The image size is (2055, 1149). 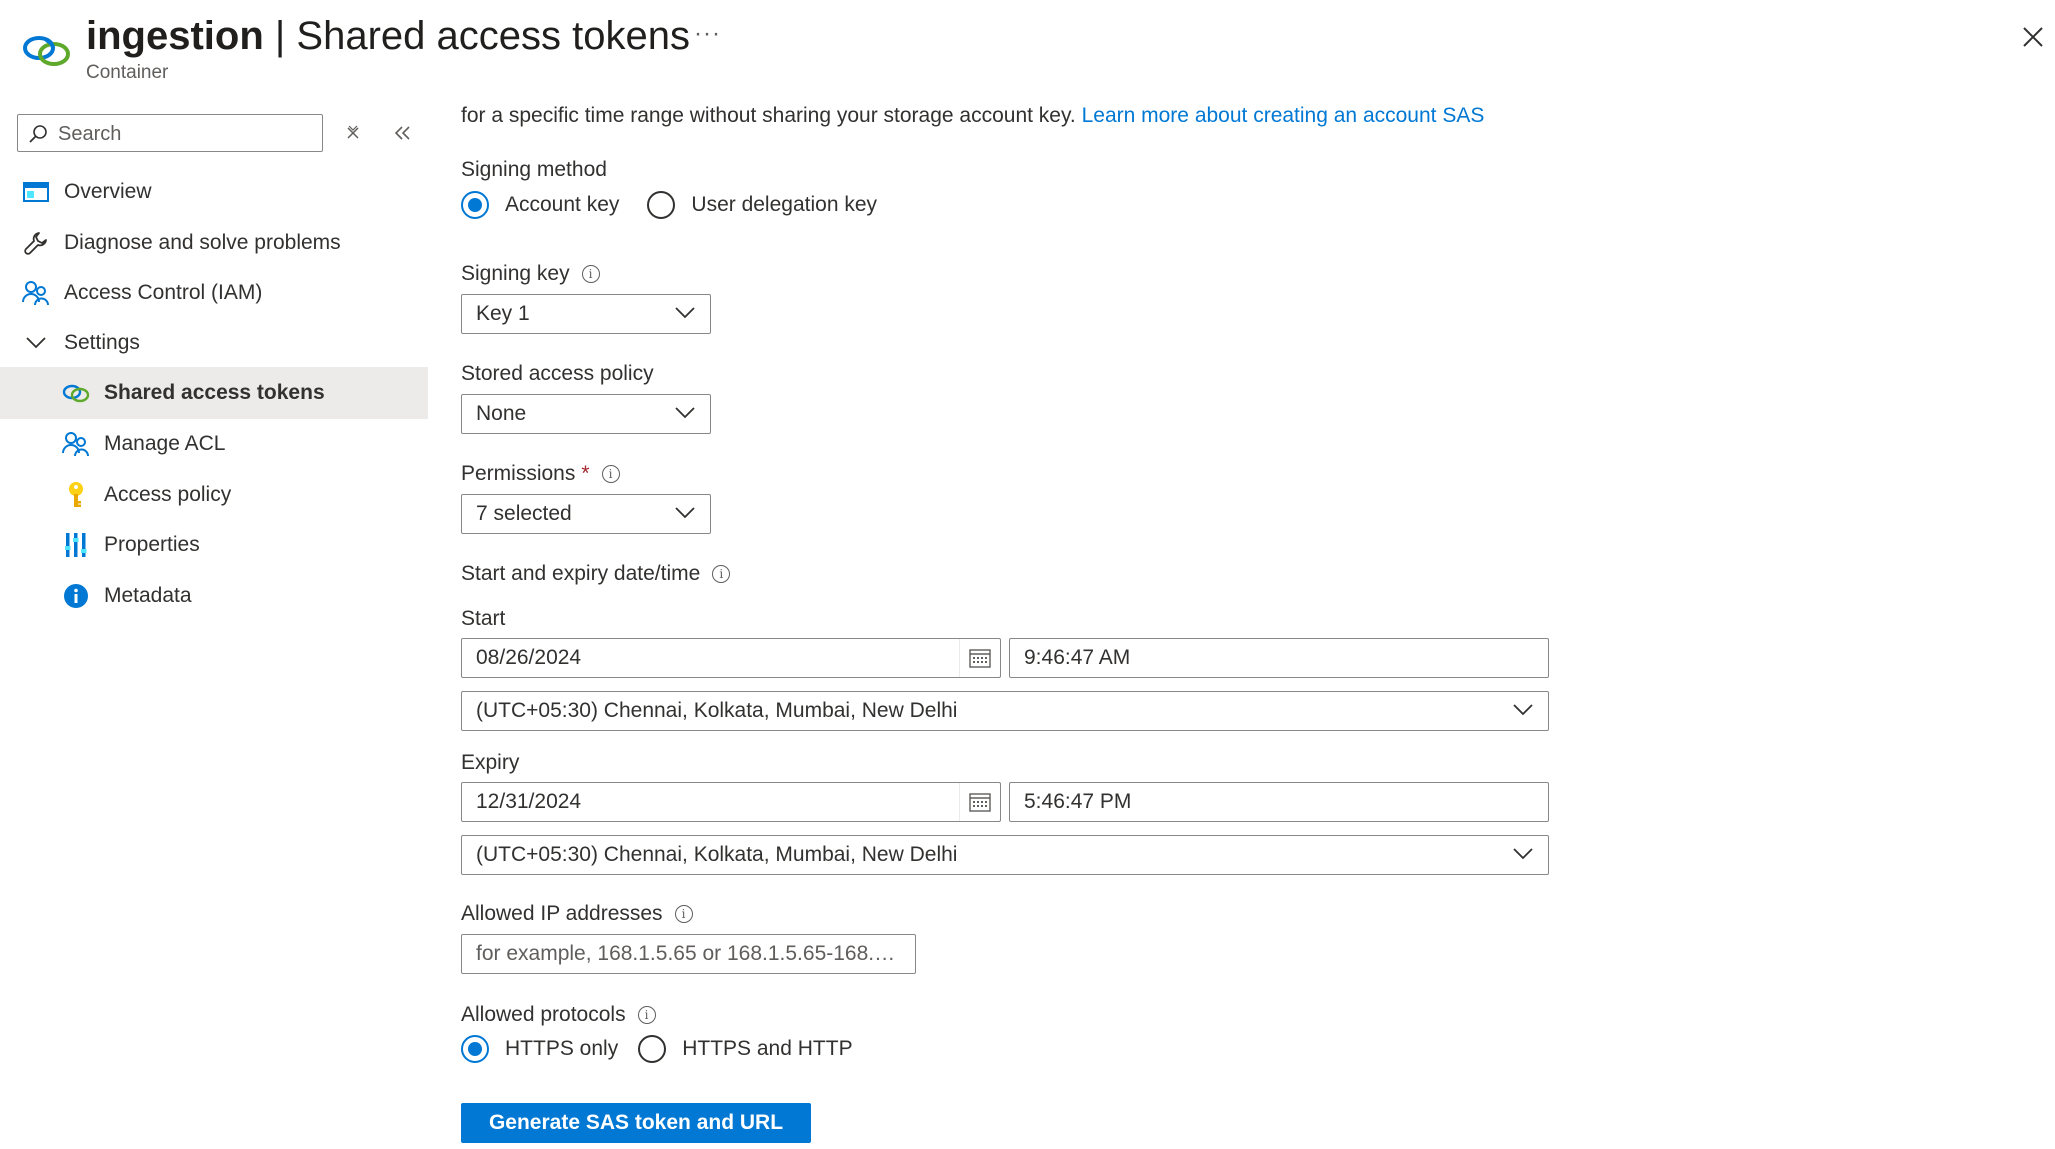 What do you see at coordinates (1078, 801) in the screenshot?
I see `expiry-time-value: 5:46:47 PM` at bounding box center [1078, 801].